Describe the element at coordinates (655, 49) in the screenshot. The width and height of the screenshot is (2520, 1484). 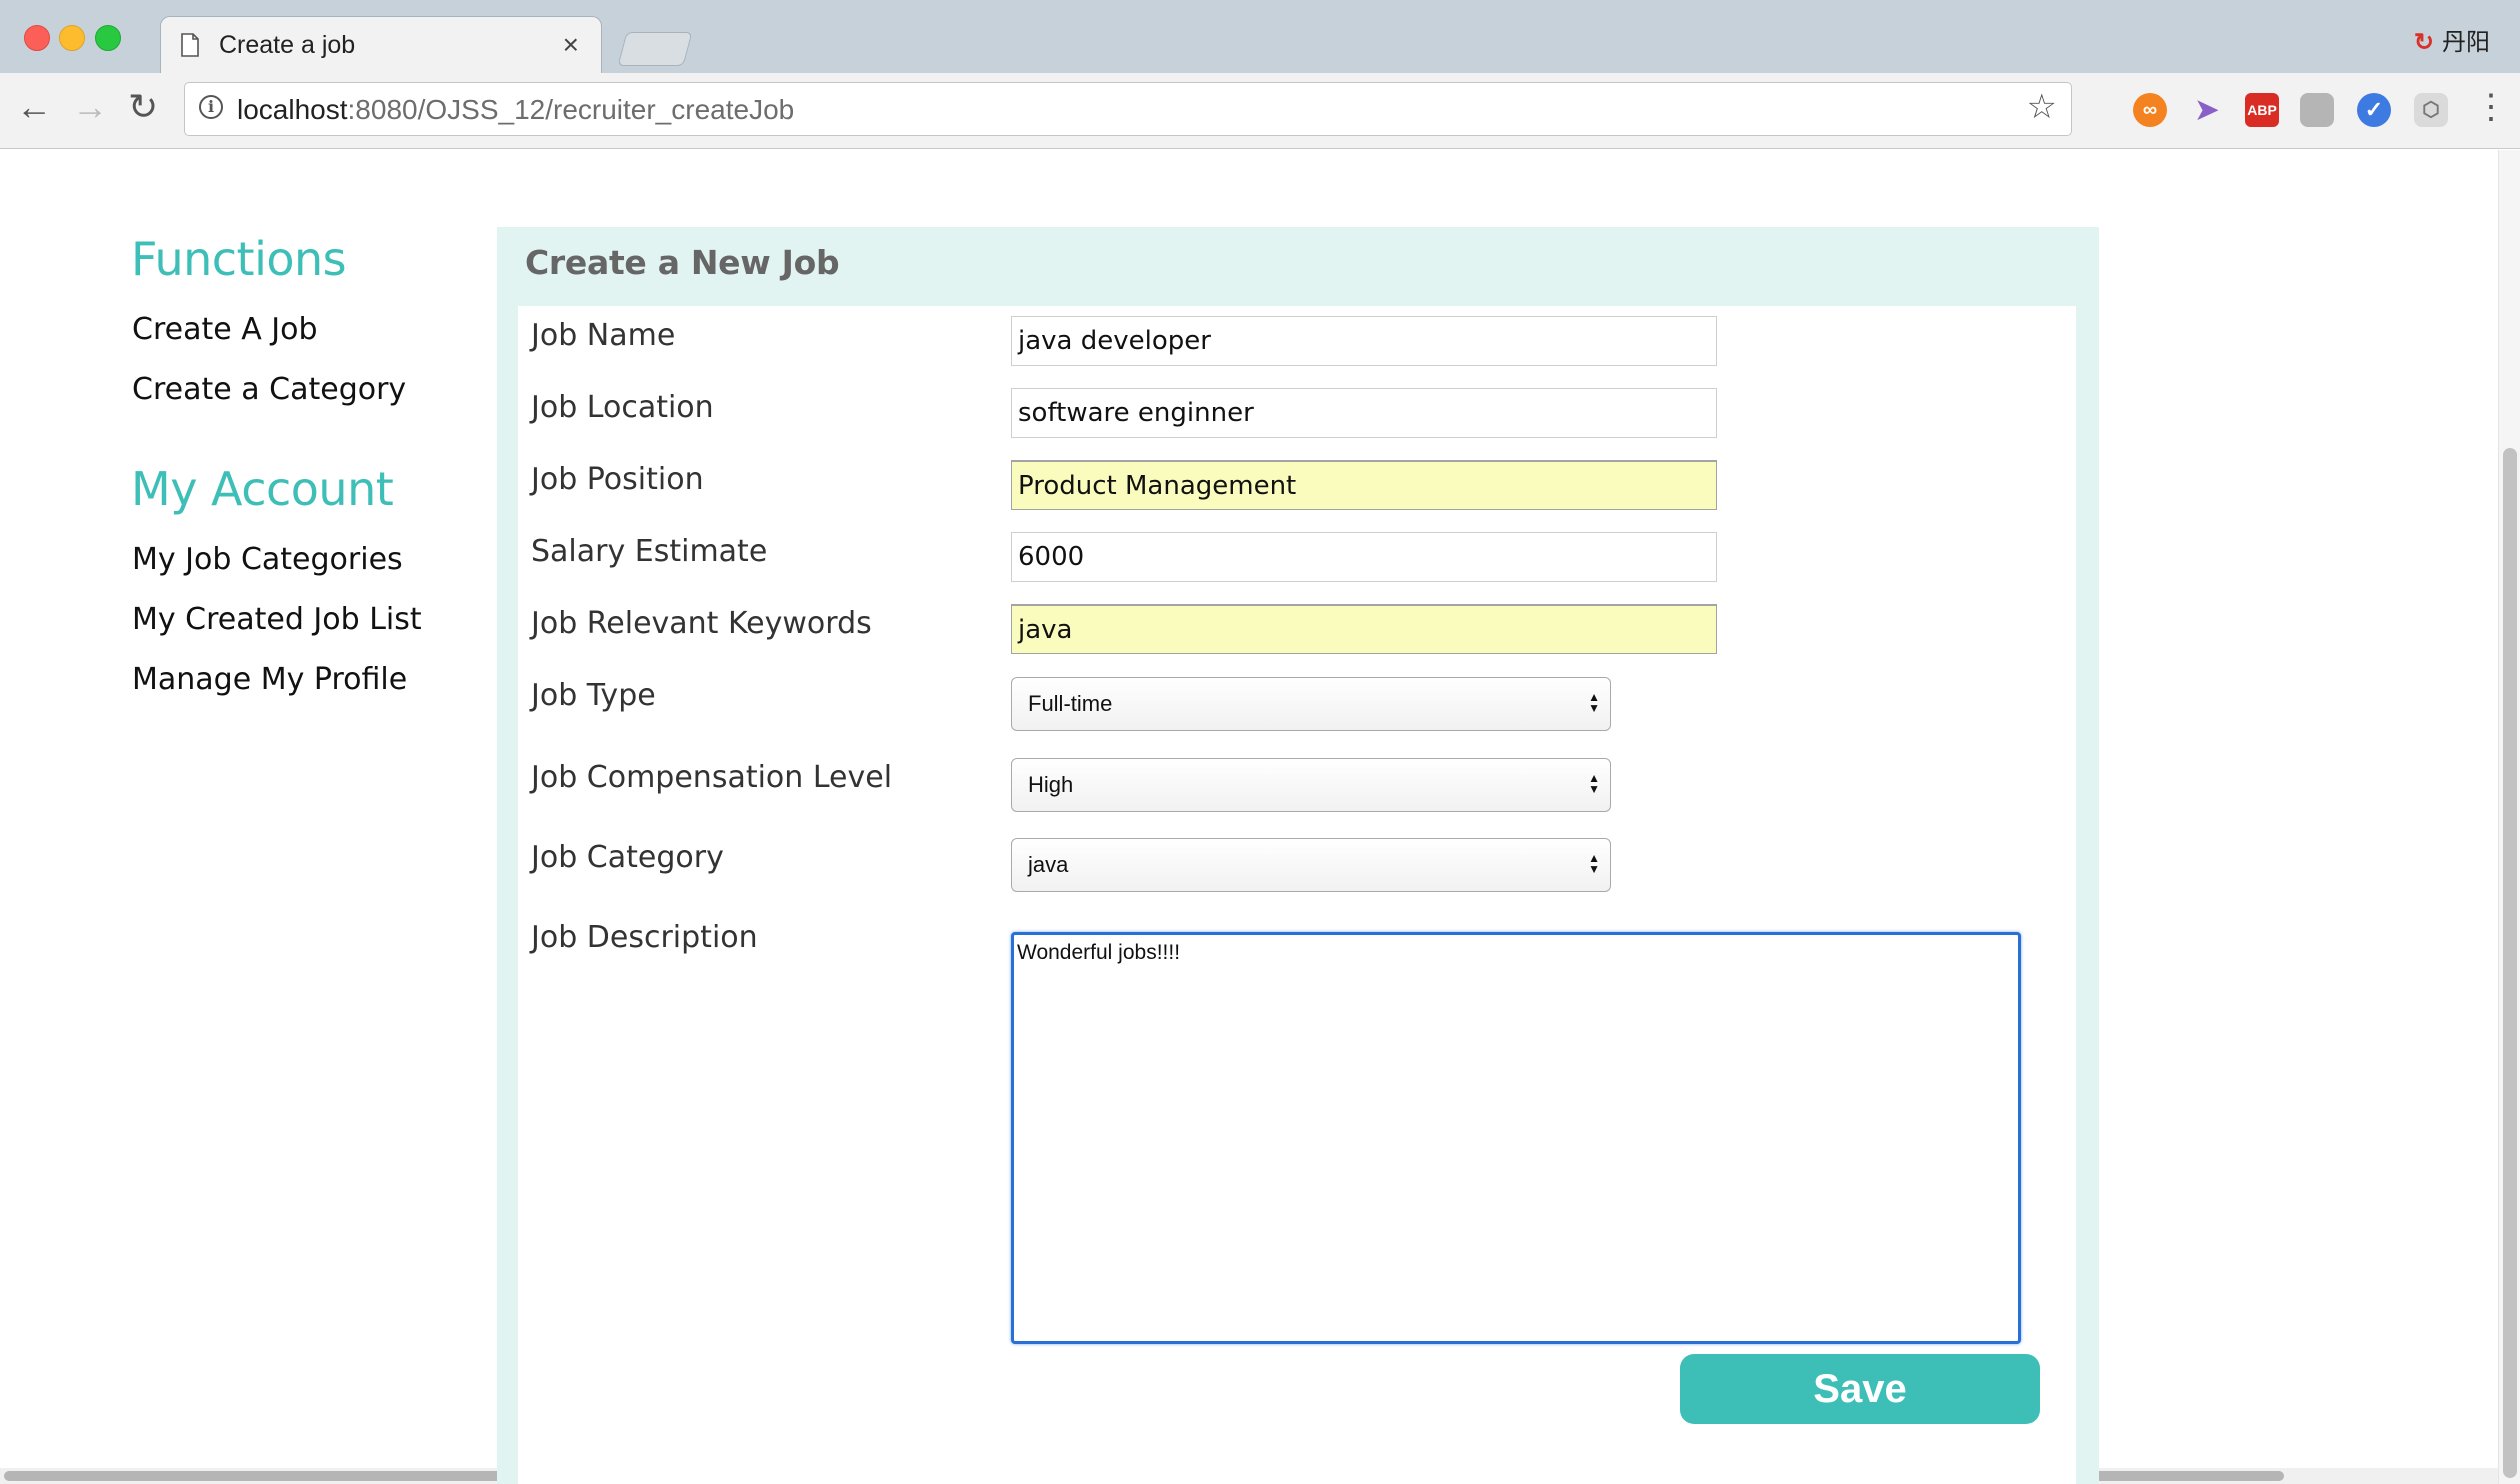
I see `new-tab-button` at that location.